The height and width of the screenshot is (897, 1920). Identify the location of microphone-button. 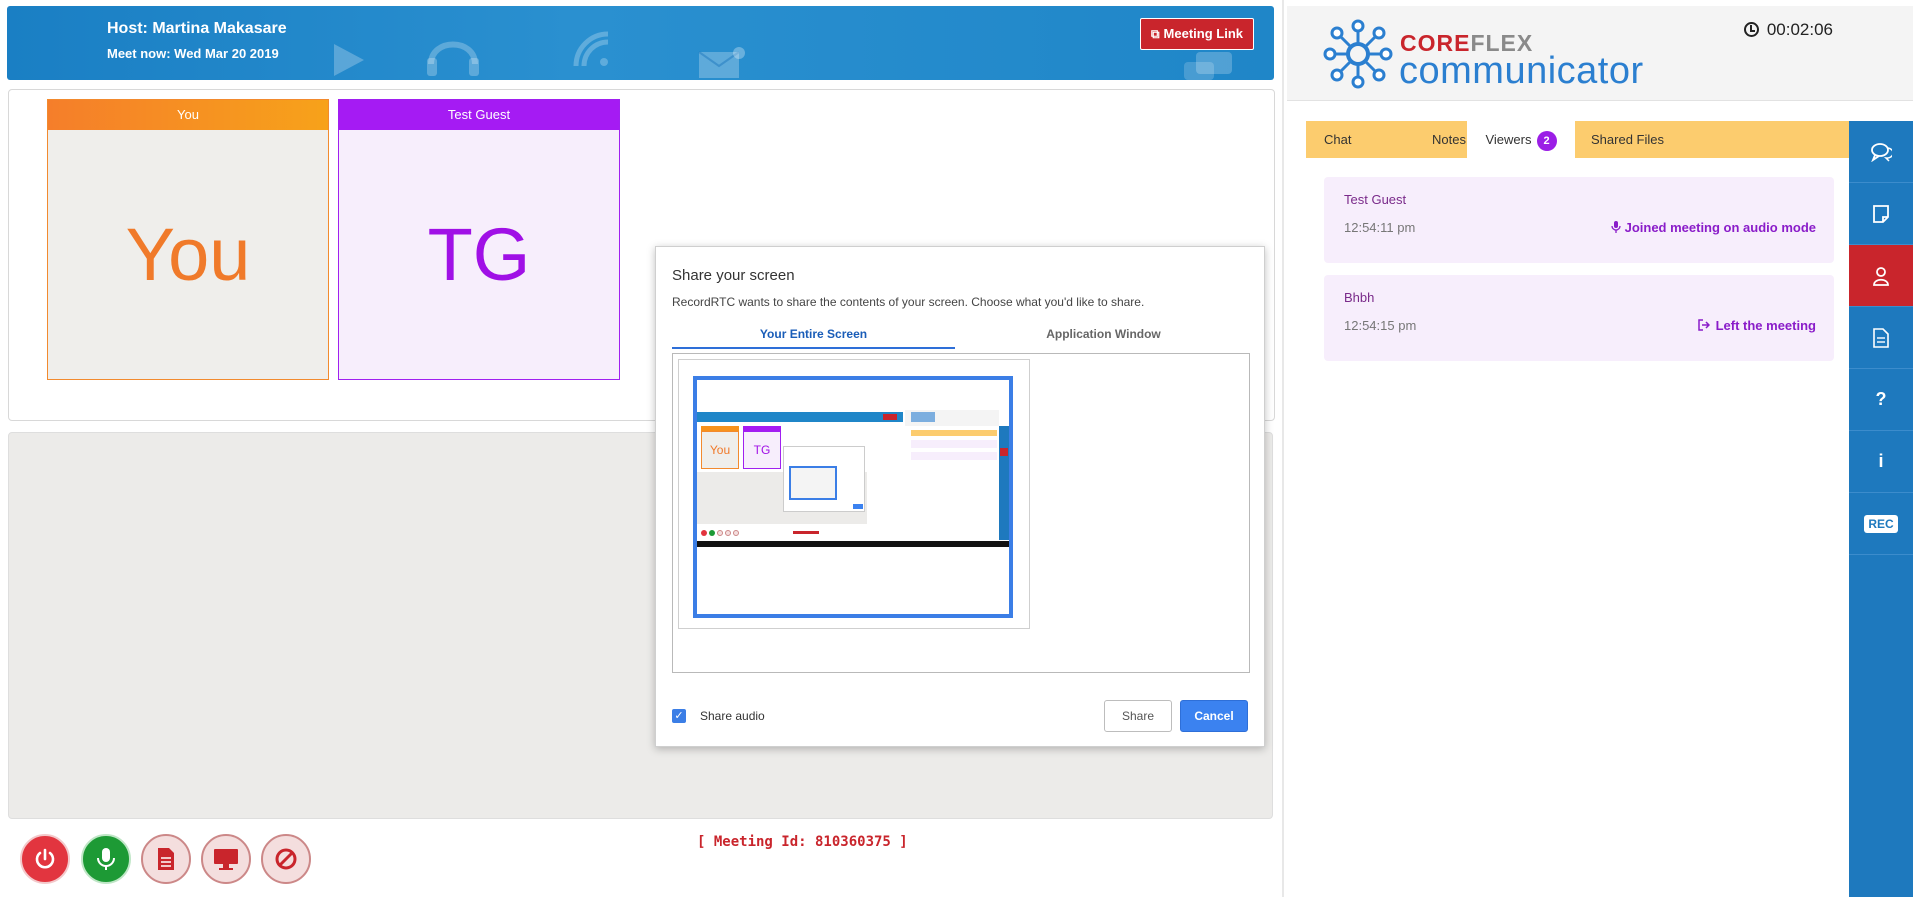
(106, 859).